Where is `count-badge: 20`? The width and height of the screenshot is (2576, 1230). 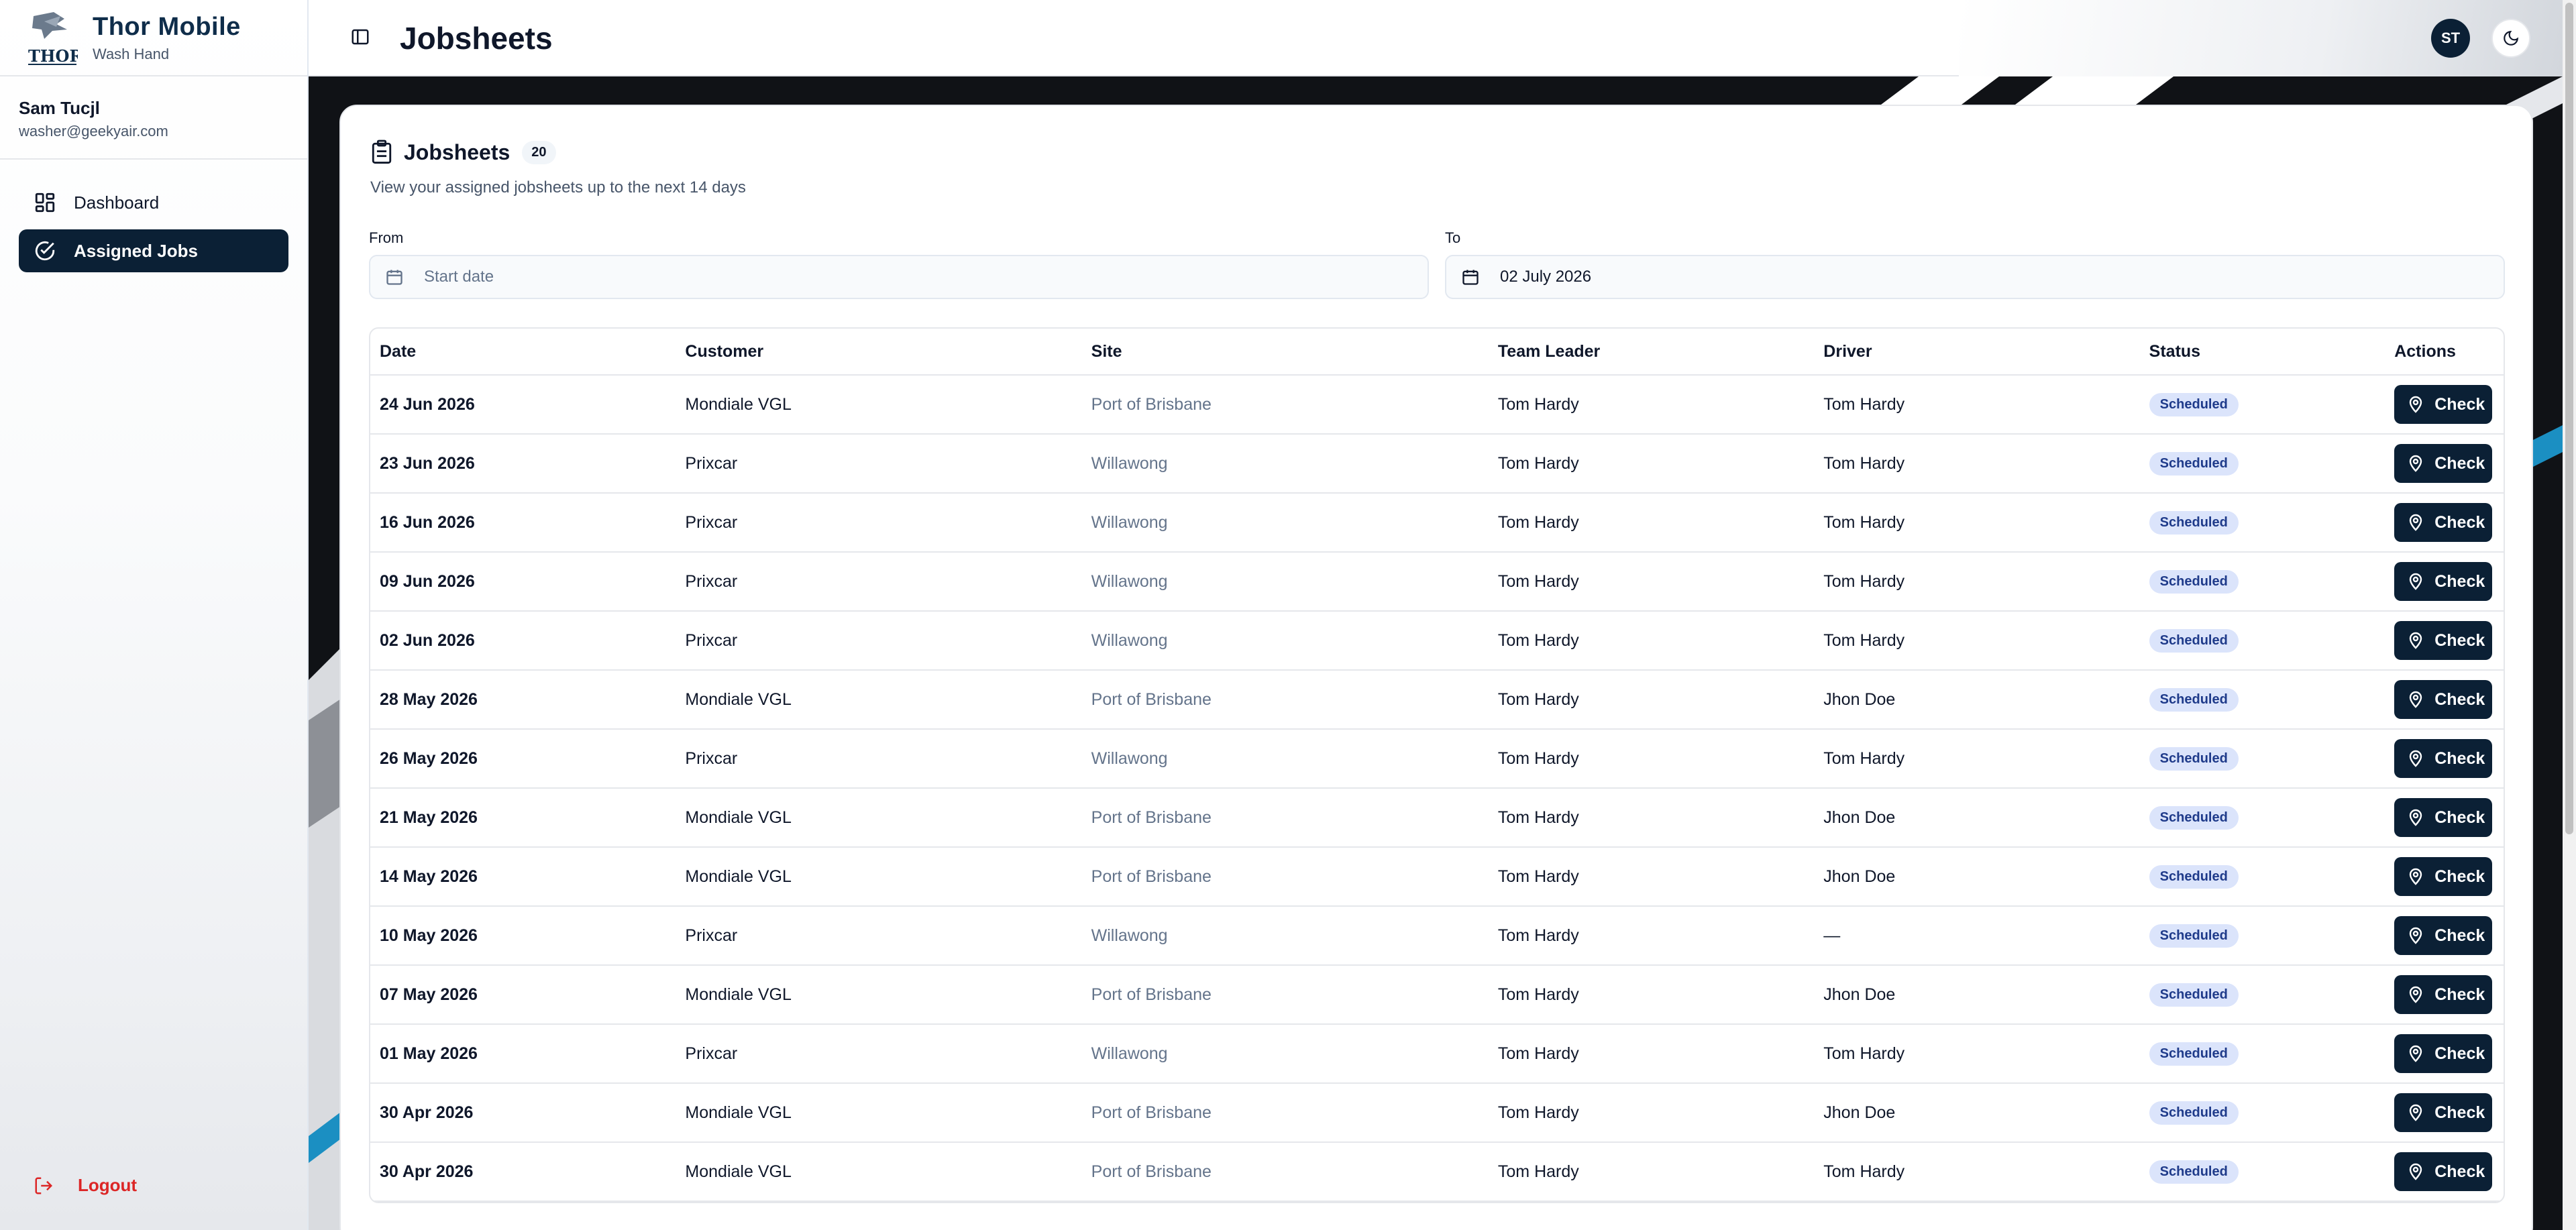 count-badge: 20 is located at coordinates (539, 152).